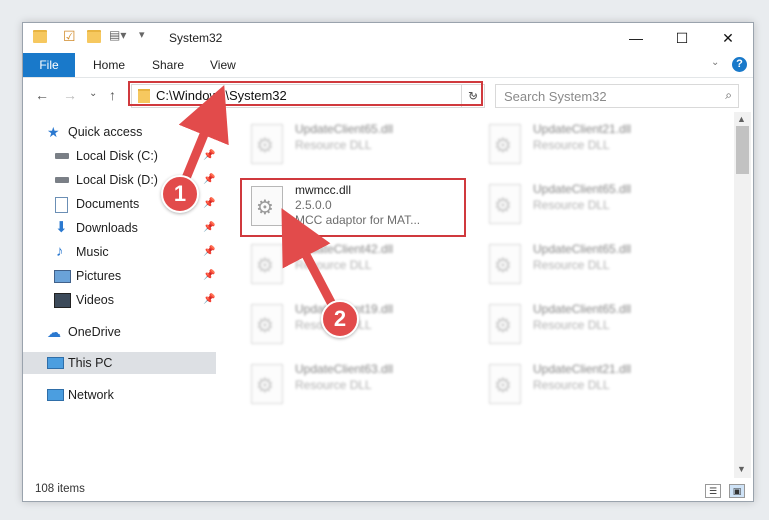  What do you see at coordinates (180, 194) in the screenshot?
I see `step-1-badge: 1` at bounding box center [180, 194].